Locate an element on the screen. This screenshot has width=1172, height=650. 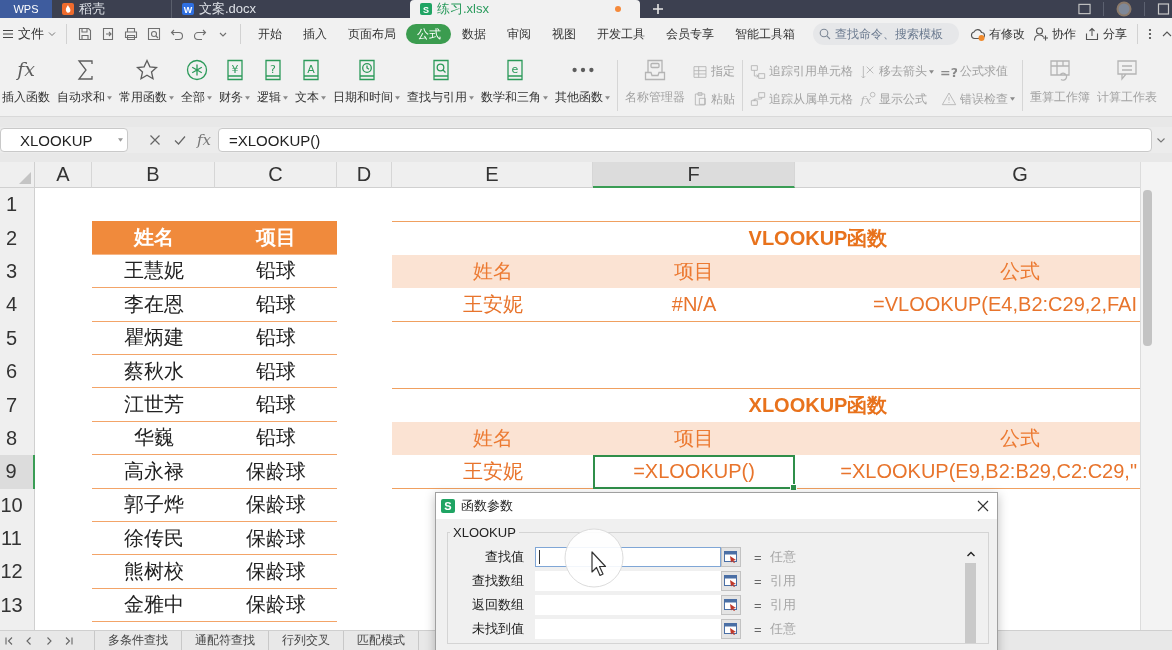
toolbar-button: 有修改 is located at coordinates (997, 34).